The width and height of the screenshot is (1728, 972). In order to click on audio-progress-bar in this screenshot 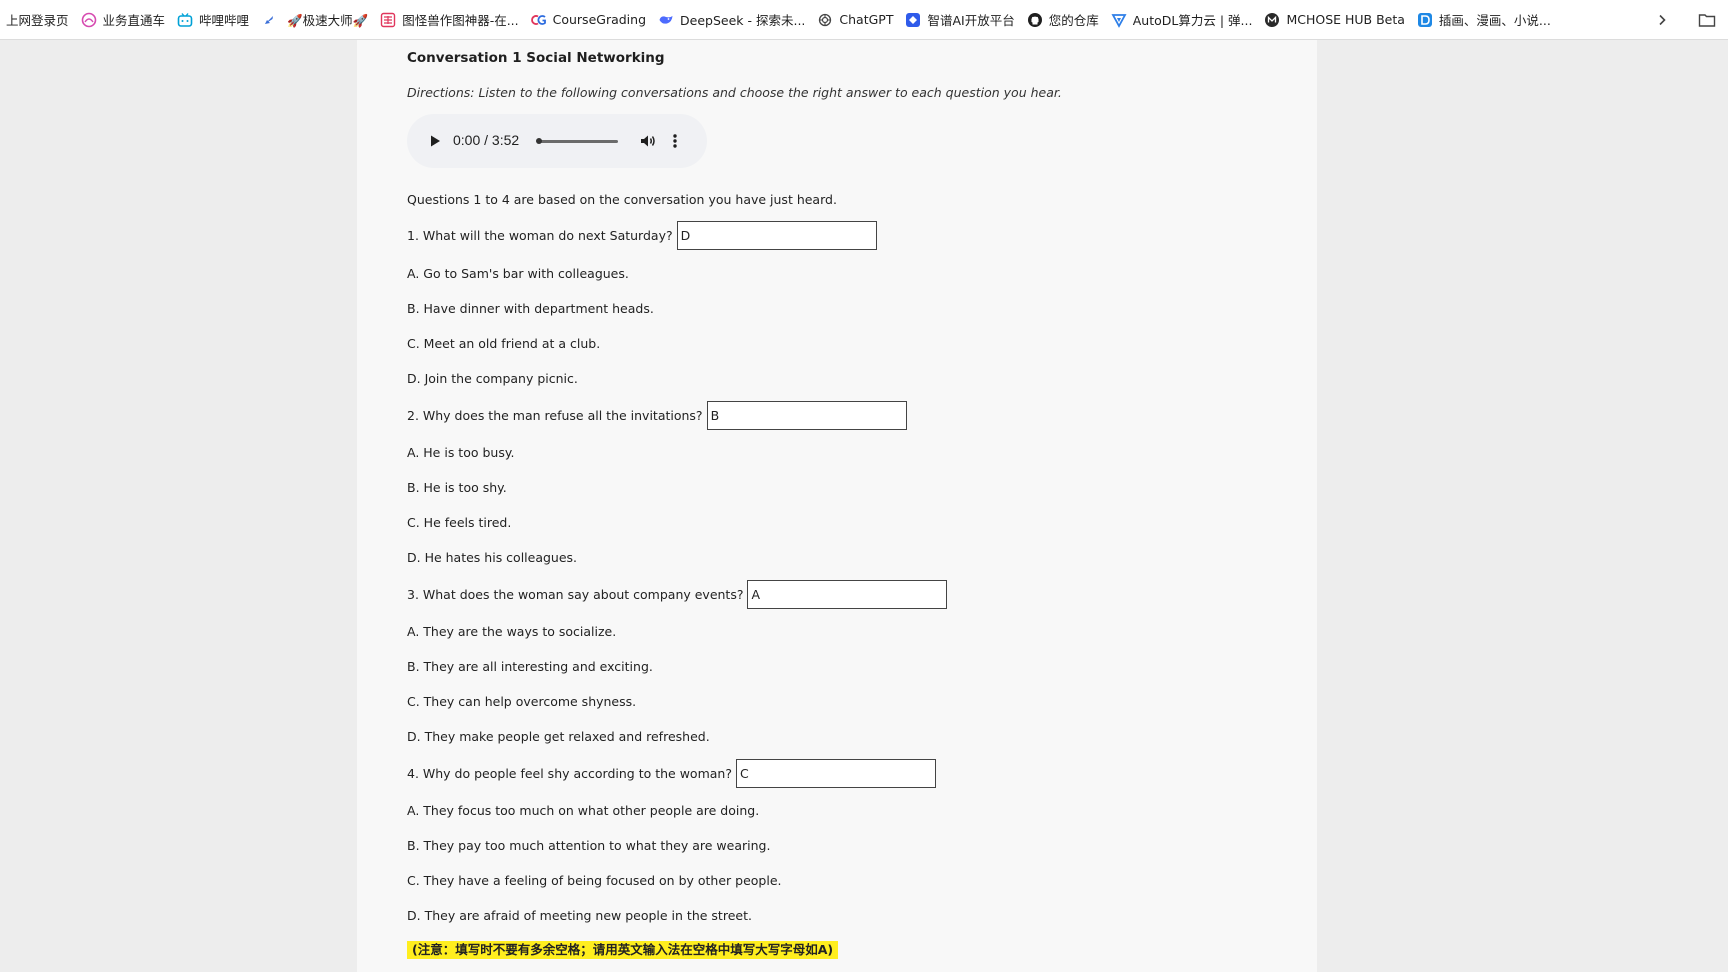, I will do `click(577, 141)`.